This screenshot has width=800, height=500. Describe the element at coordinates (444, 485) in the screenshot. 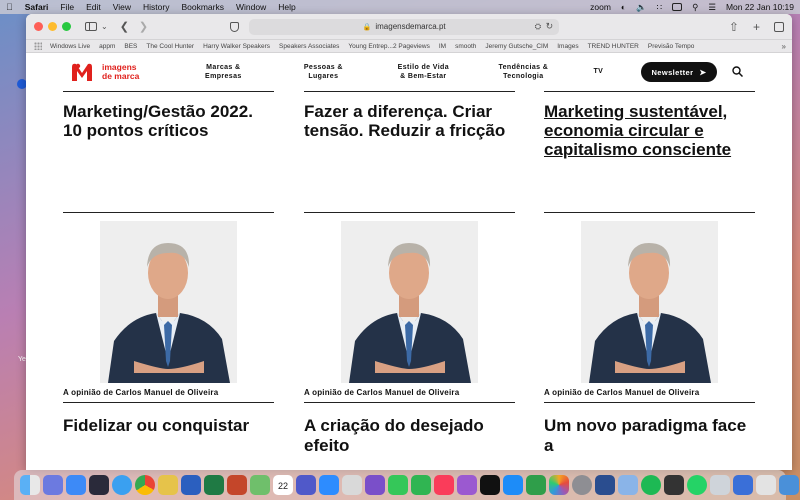

I see `music-icon` at that location.